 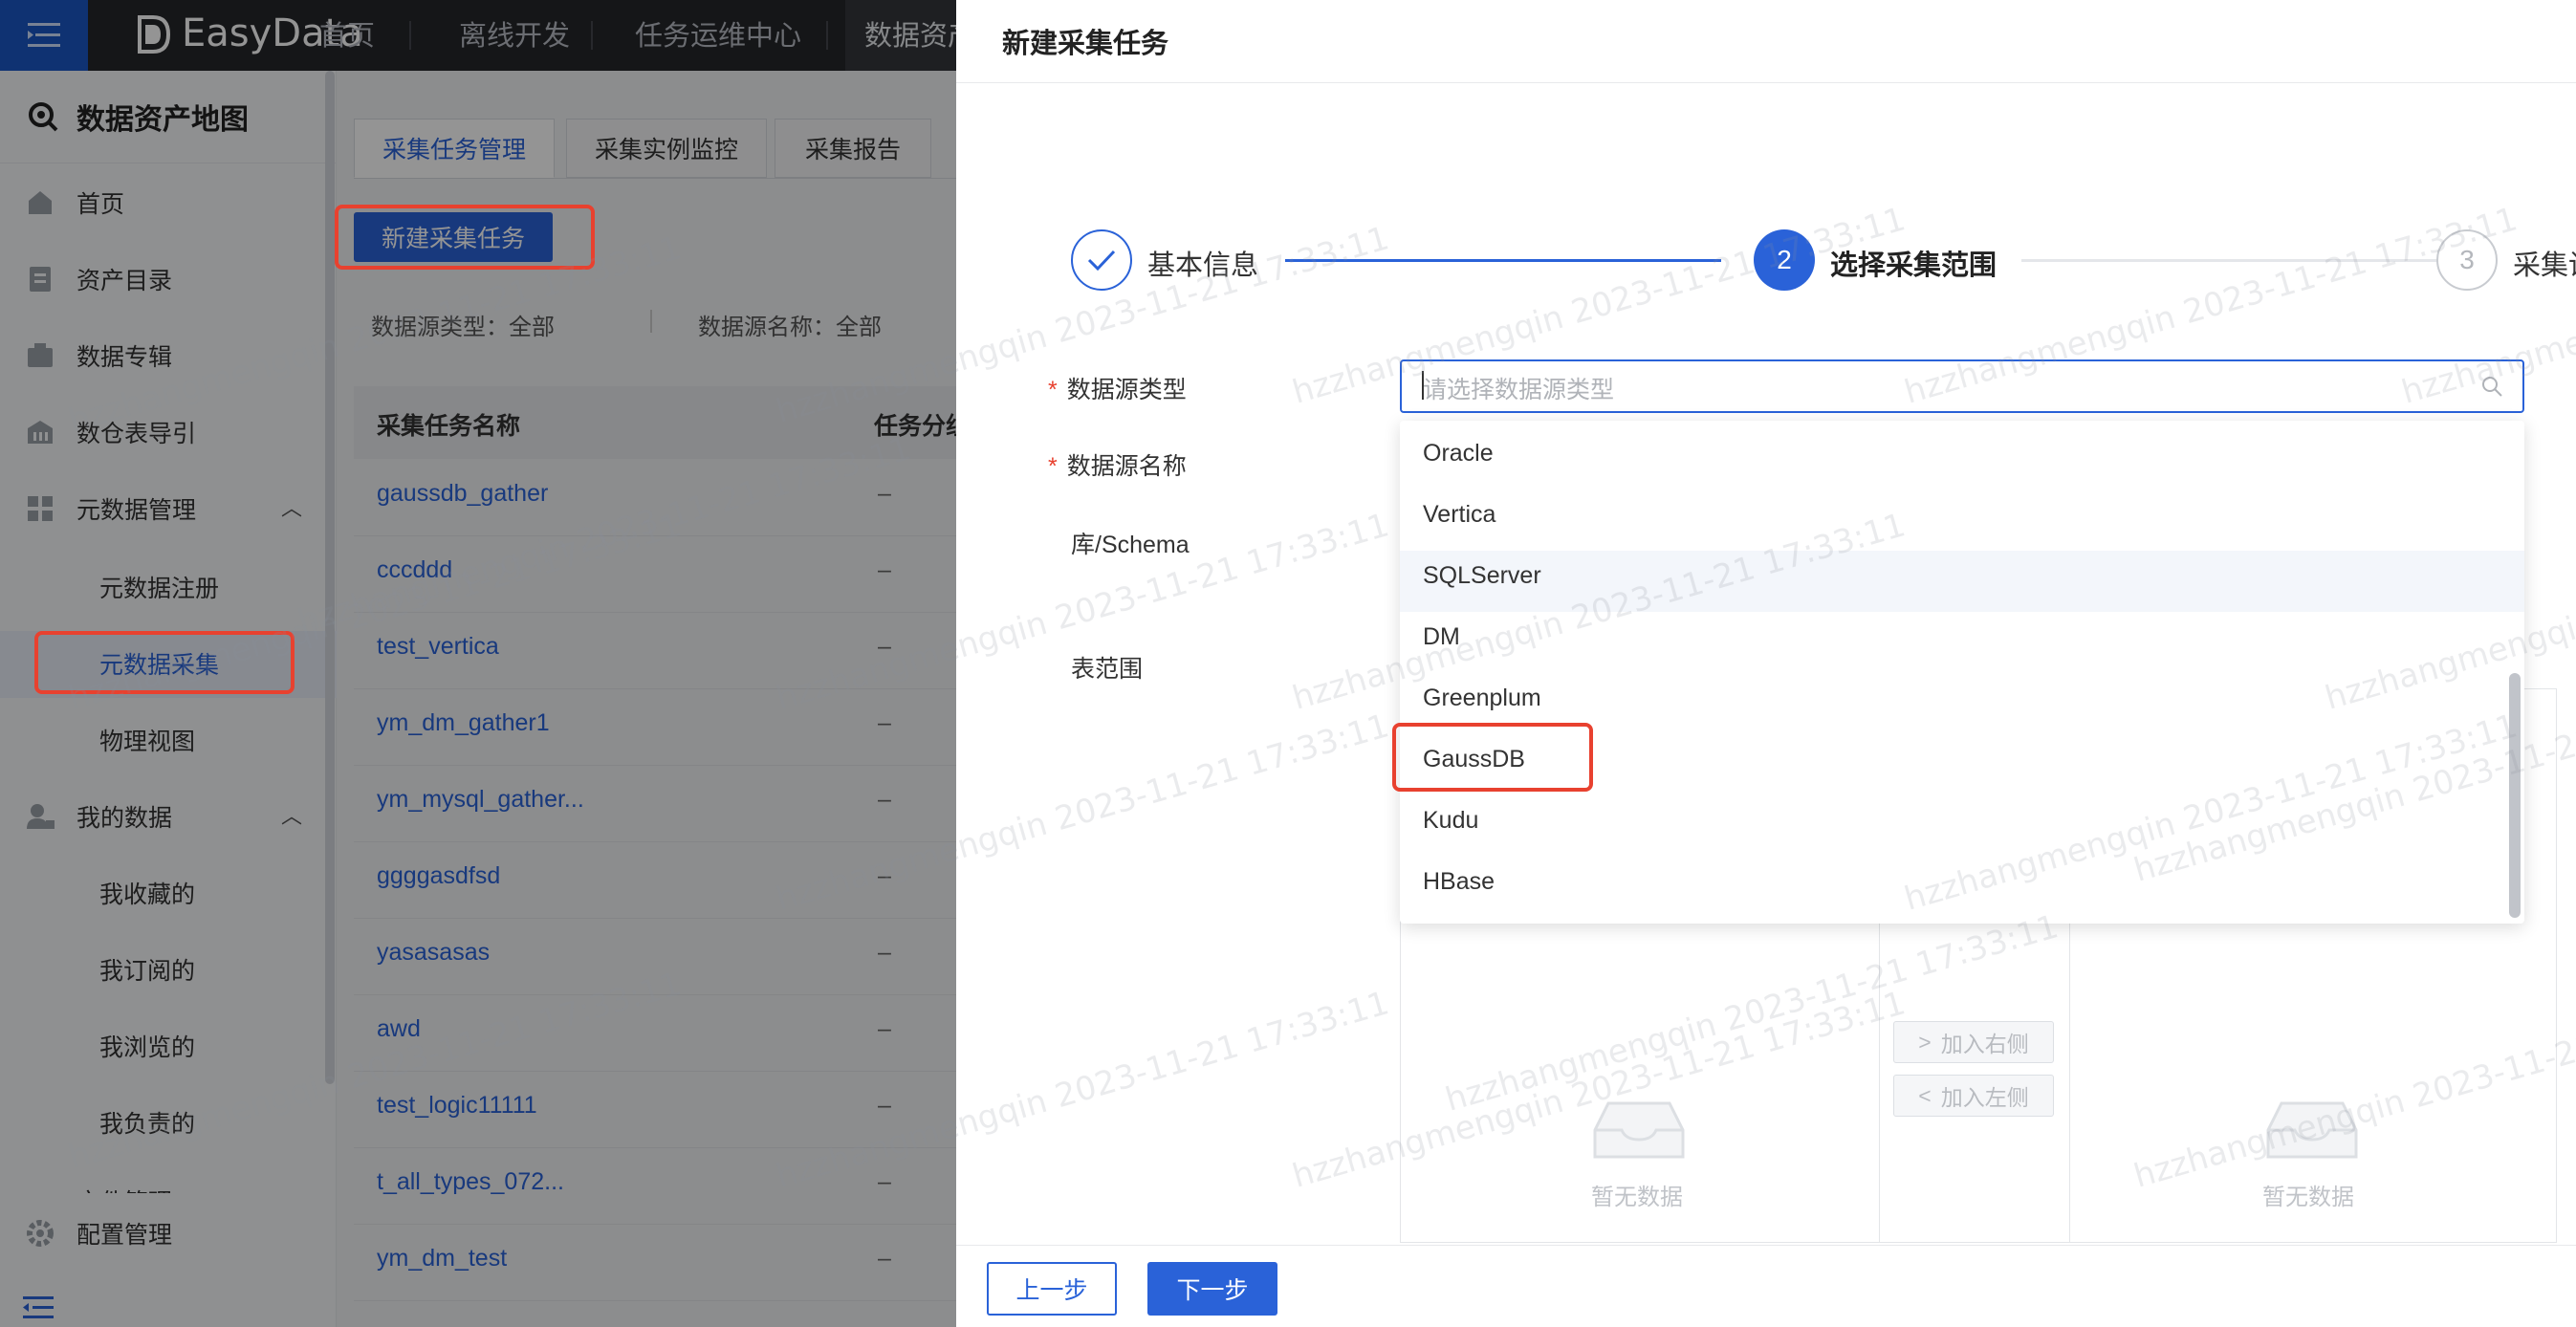 I want to click on highlight-gaussdb-option, so click(x=1492, y=757).